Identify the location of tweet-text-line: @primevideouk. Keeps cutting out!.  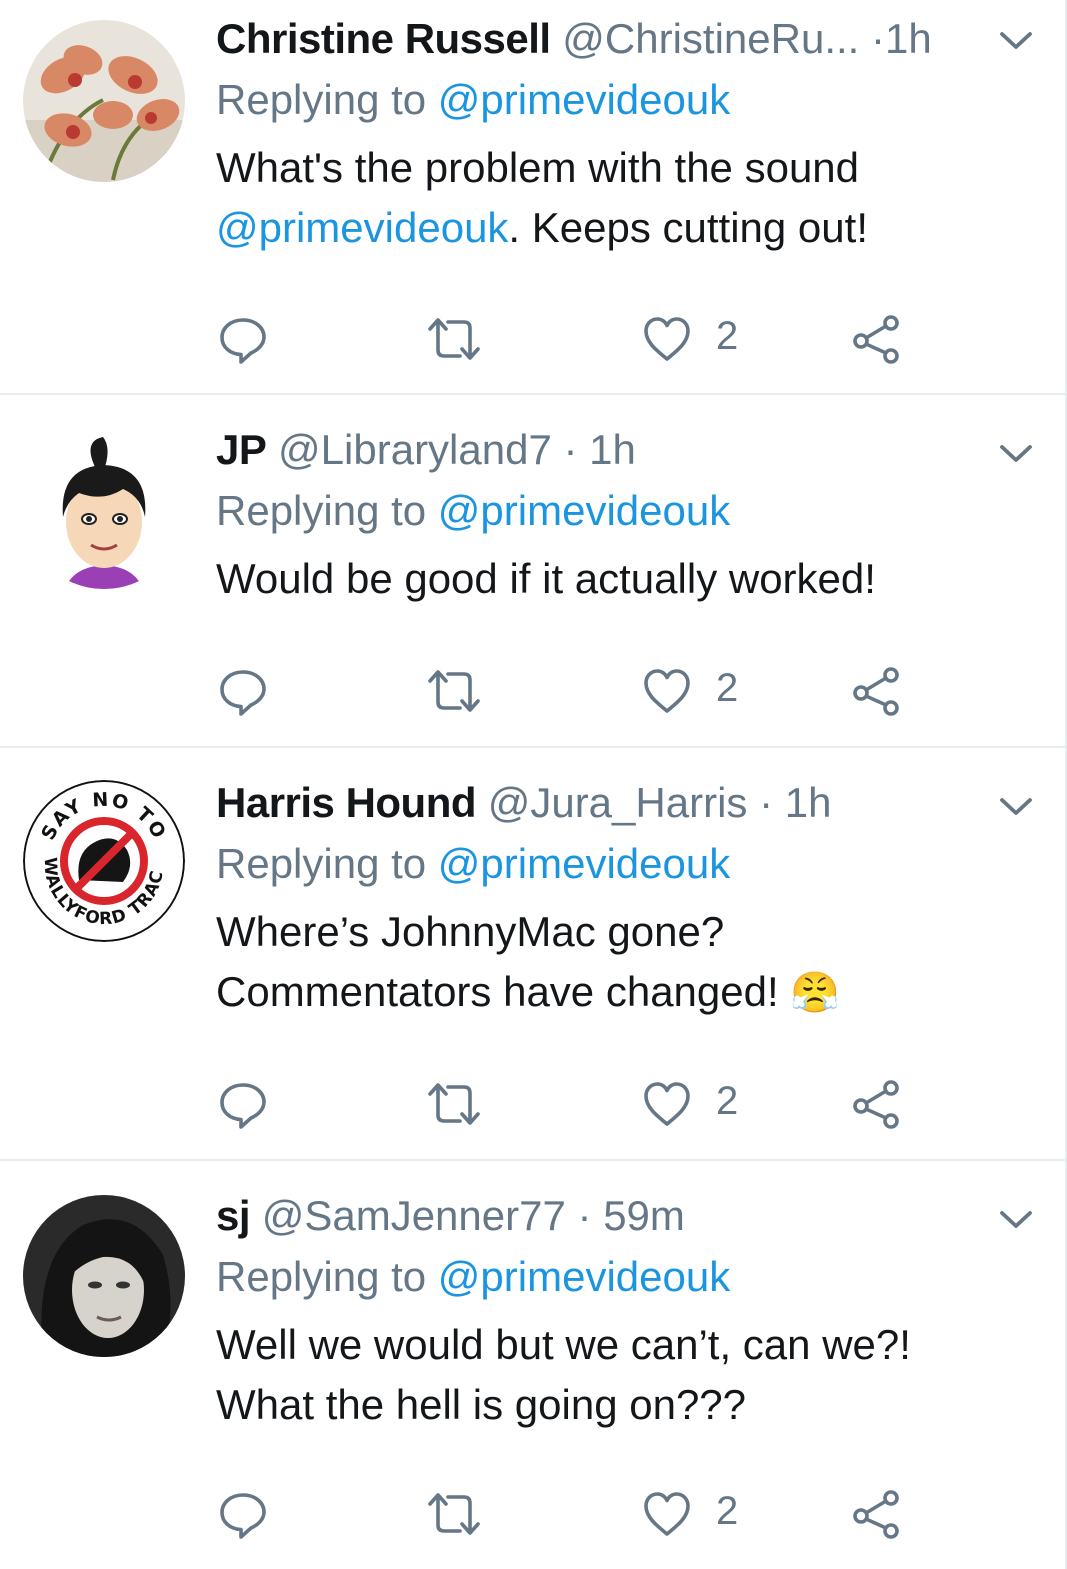
(611, 228).